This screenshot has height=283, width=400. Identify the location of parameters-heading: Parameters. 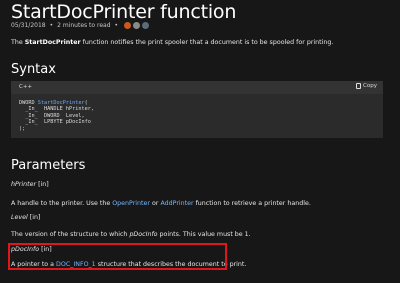
(48, 165).